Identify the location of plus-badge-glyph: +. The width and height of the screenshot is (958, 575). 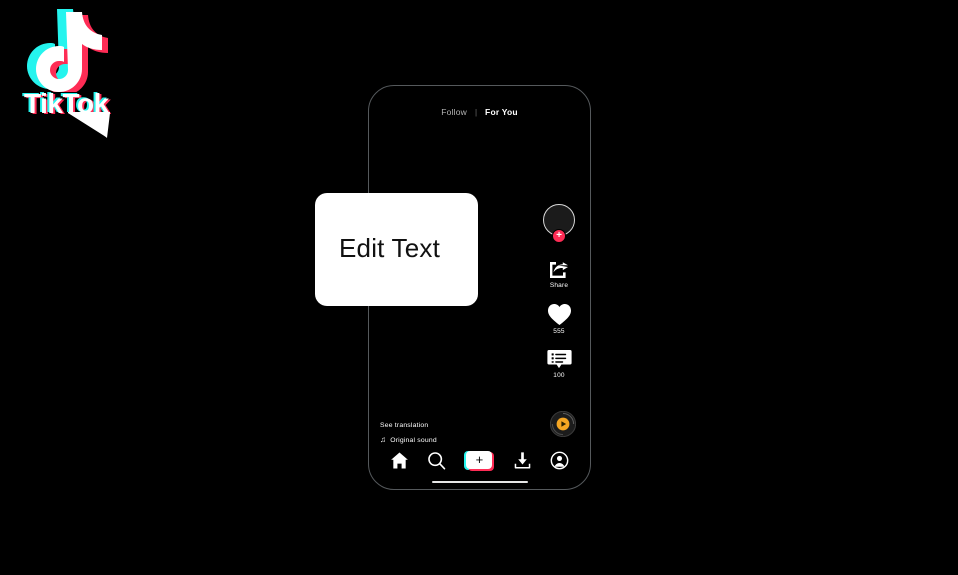
(559, 235).